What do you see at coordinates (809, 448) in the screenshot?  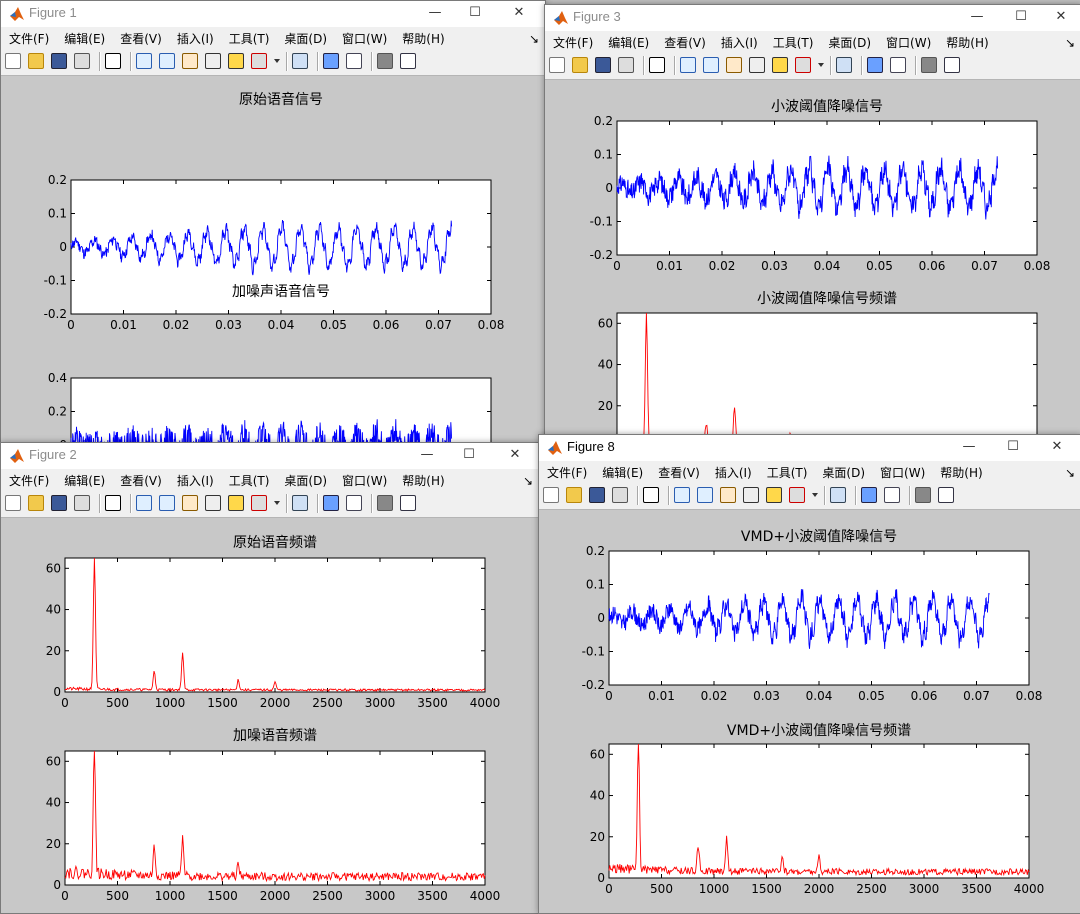 I see `title-bar: Figure 8 — ☐ ✕` at bounding box center [809, 448].